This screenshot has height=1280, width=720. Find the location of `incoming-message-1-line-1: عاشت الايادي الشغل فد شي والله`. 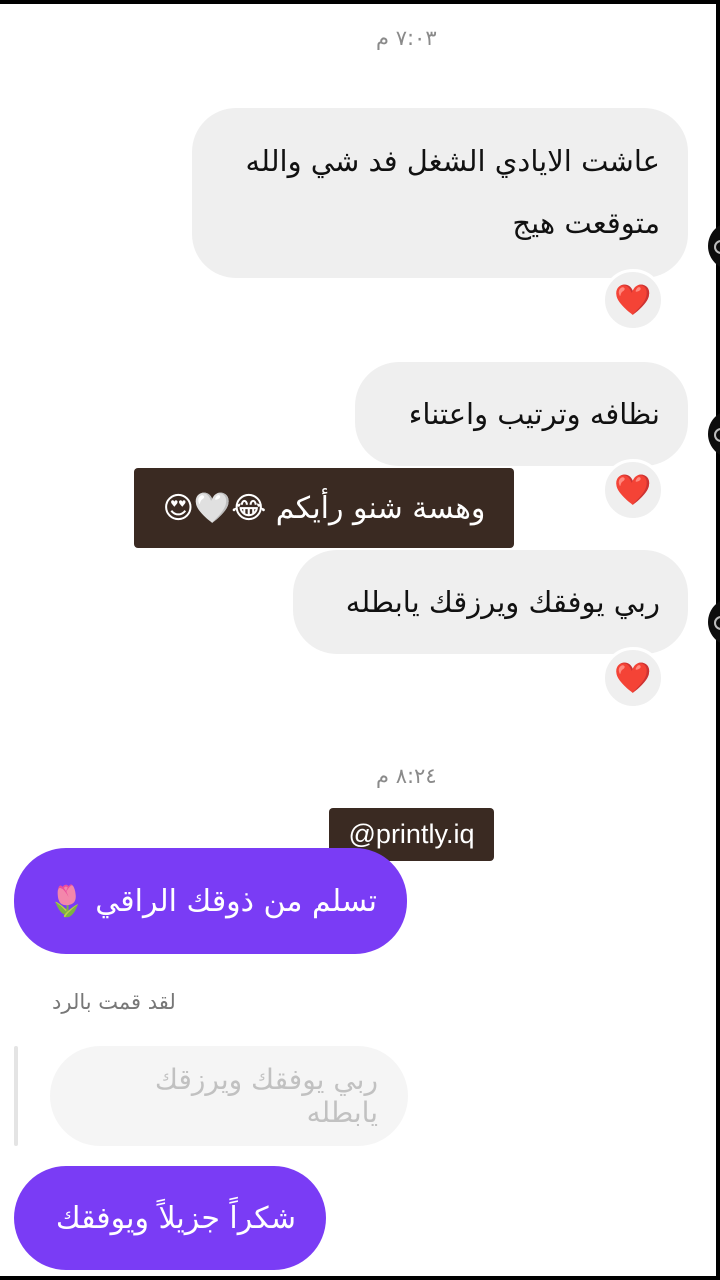

incoming-message-1-line-1: عاشت الايادي الشغل فد شي والله is located at coordinates (452, 161).